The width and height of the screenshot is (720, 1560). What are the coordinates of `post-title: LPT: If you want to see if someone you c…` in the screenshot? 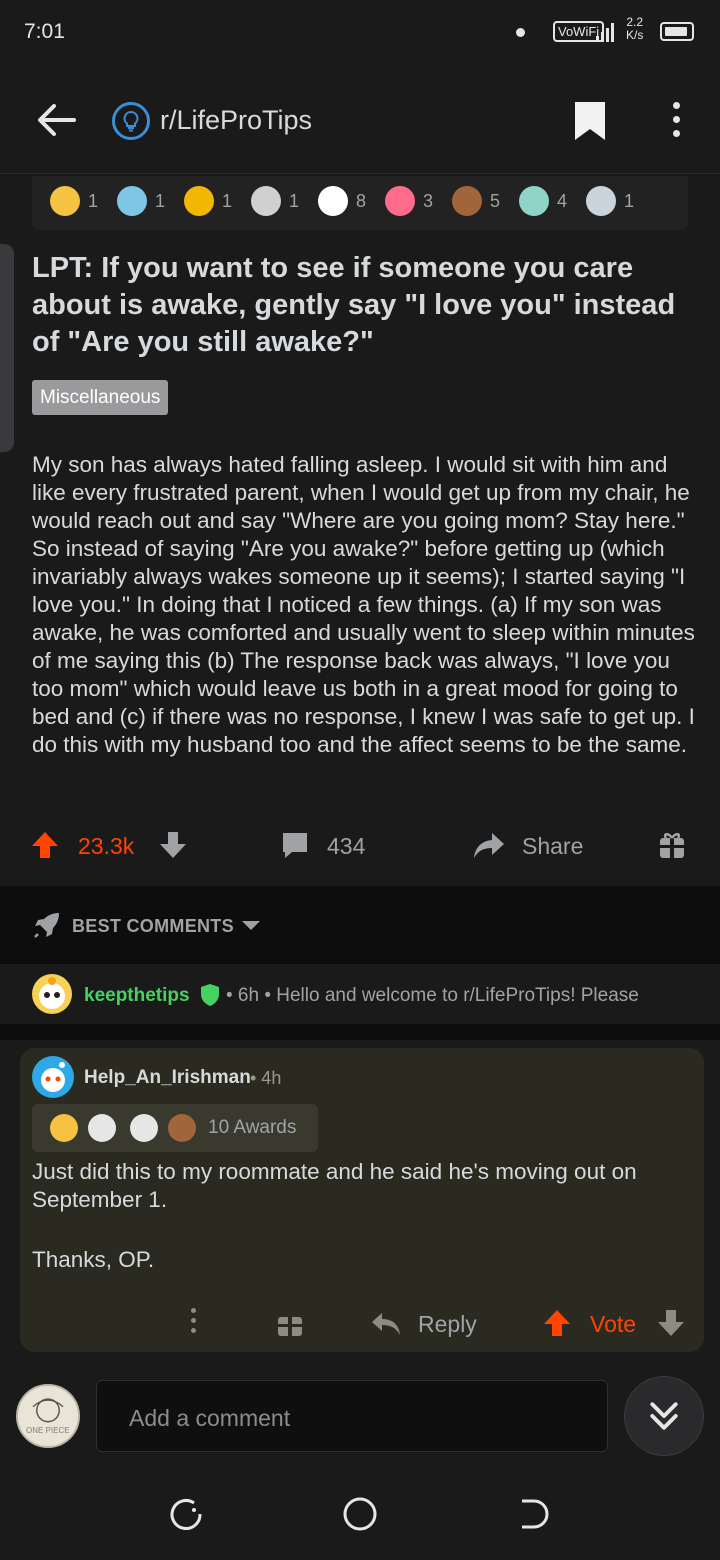 It's located at (354, 305).